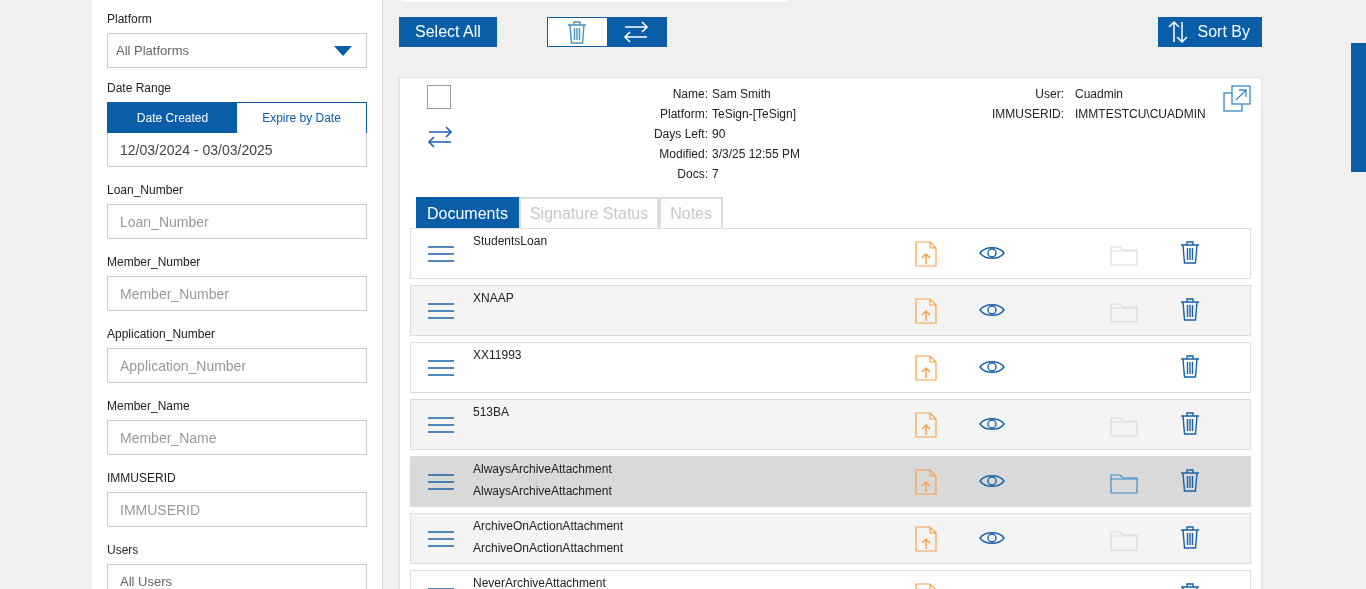 The height and width of the screenshot is (589, 1366). What do you see at coordinates (683, 154) in the screenshot?
I see `field-label: Modified:` at bounding box center [683, 154].